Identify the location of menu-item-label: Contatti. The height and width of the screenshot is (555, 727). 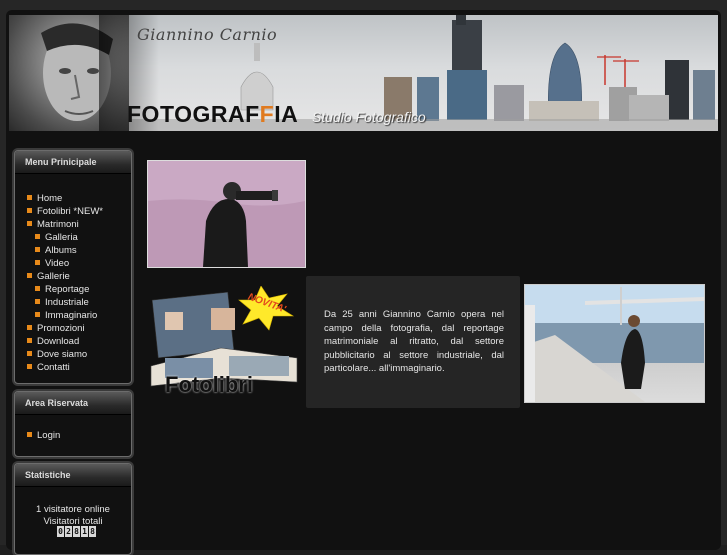
(53, 367).